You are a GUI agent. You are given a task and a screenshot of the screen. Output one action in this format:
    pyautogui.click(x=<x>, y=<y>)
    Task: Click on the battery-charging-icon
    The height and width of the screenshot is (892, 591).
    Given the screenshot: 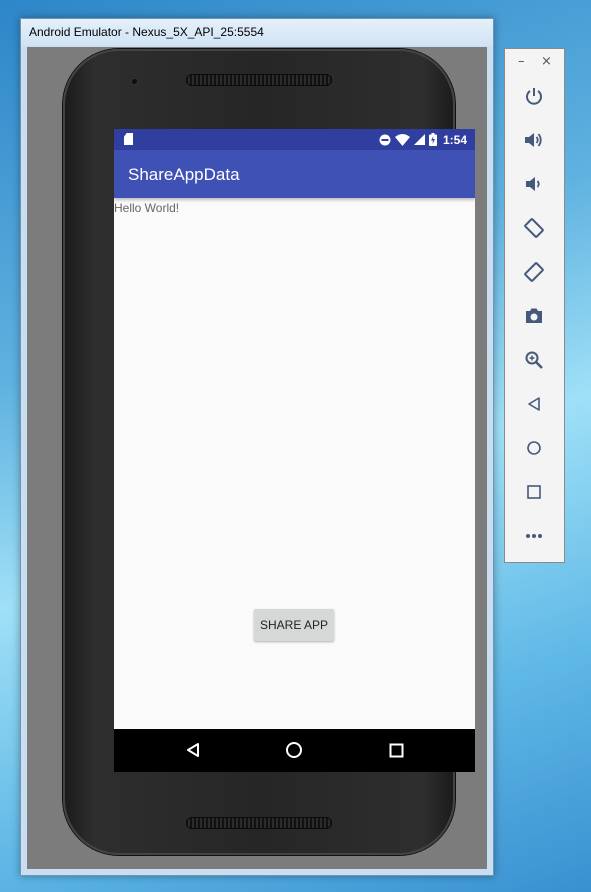 What is the action you would take?
    pyautogui.click(x=432, y=139)
    